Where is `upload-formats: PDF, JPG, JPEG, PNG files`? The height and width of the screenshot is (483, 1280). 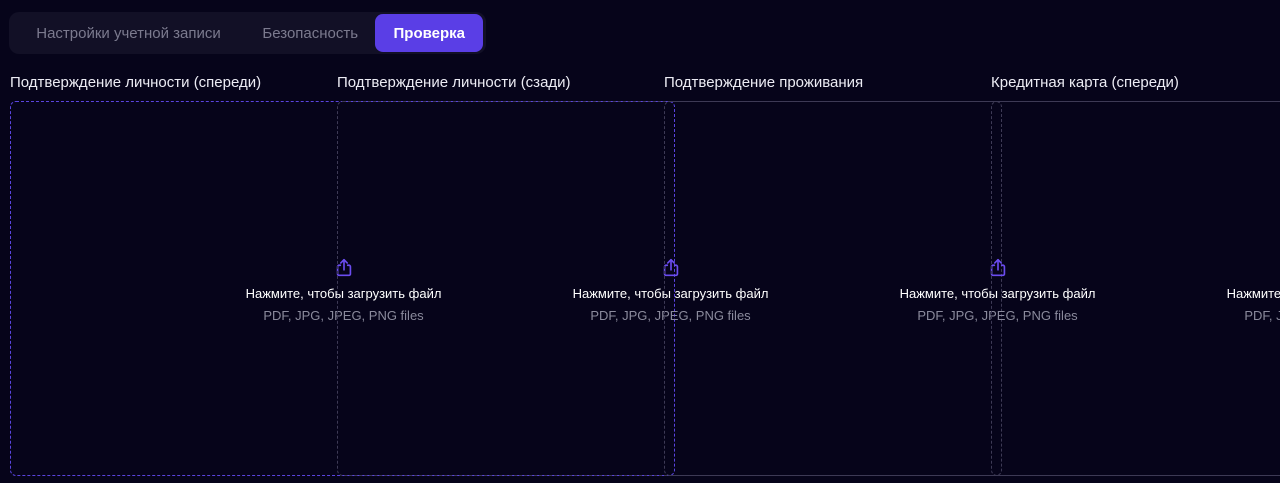 upload-formats: PDF, JPG, JPEG, PNG files is located at coordinates (1262, 315).